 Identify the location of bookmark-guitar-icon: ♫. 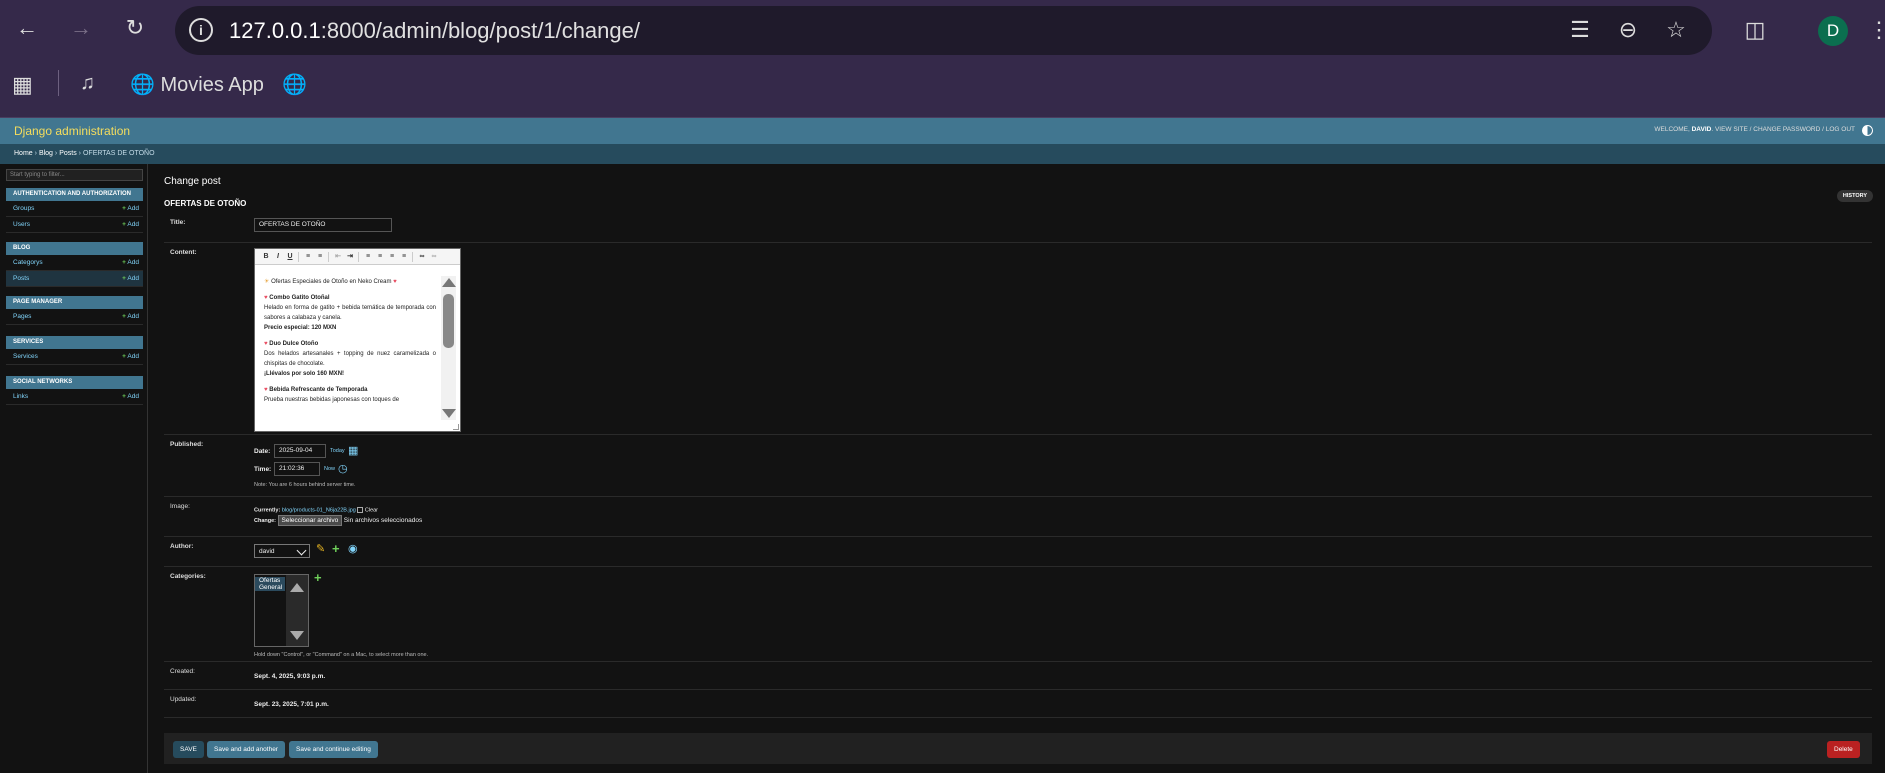
(87, 83).